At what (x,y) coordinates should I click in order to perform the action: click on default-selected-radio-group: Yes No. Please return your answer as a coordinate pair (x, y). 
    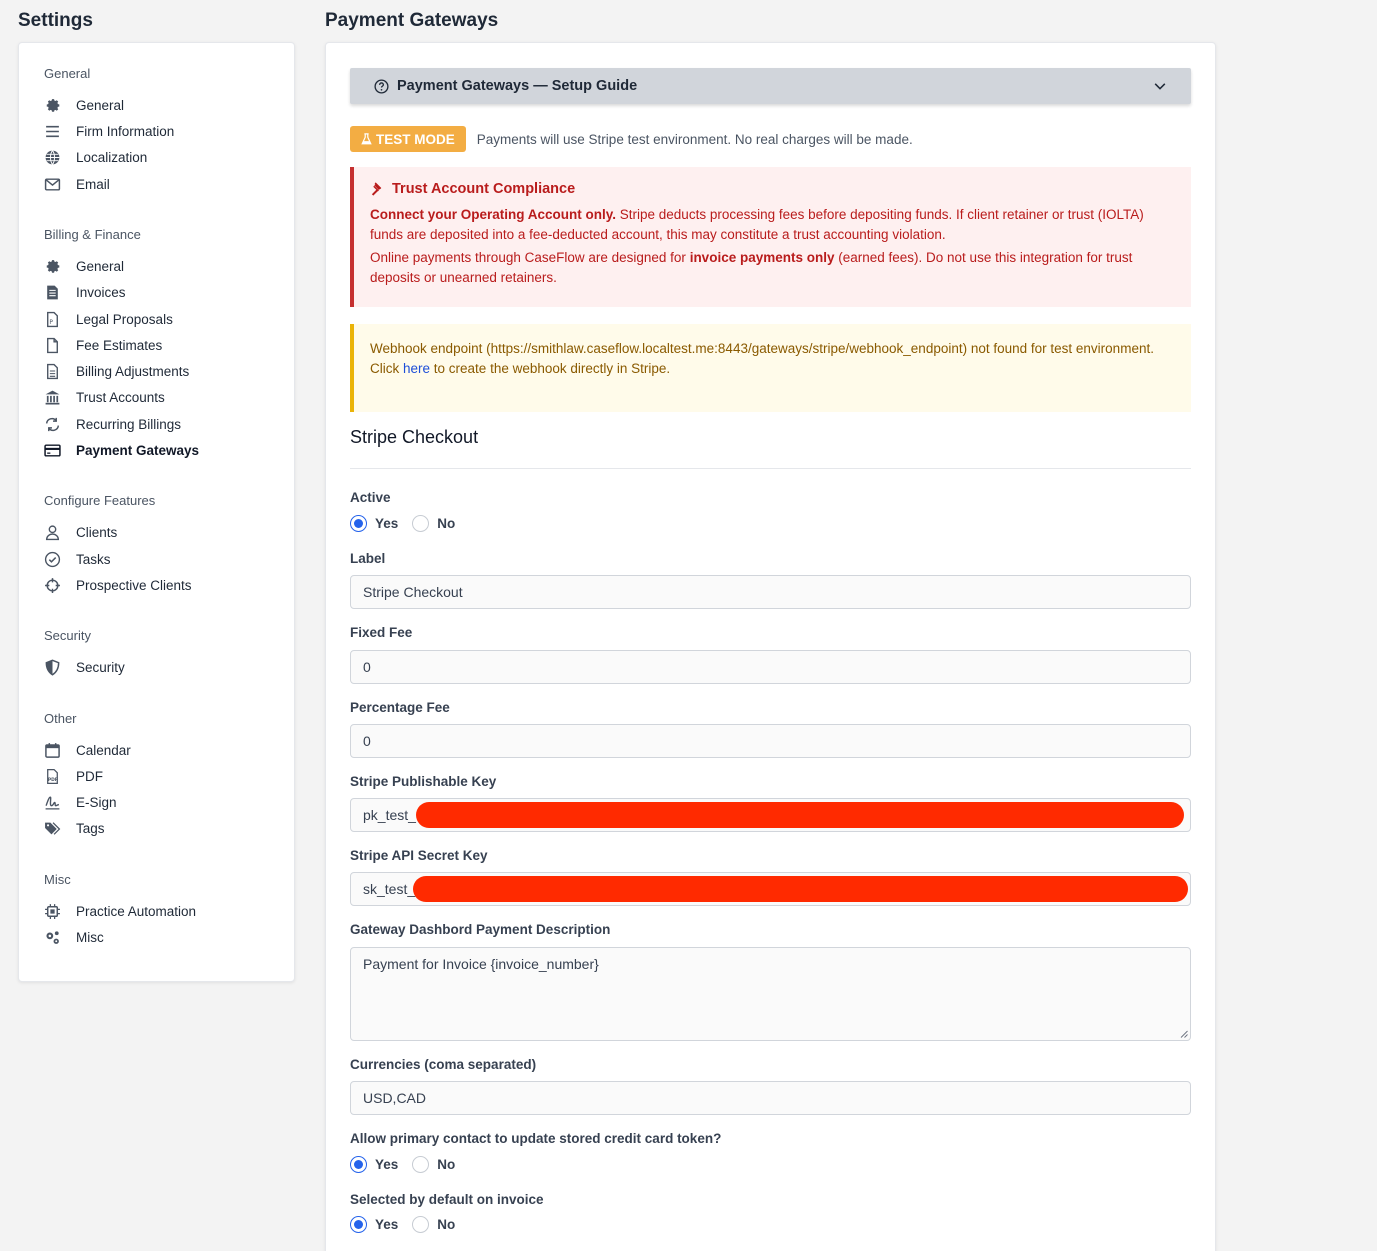
    Looking at the image, I should click on (409, 1224).